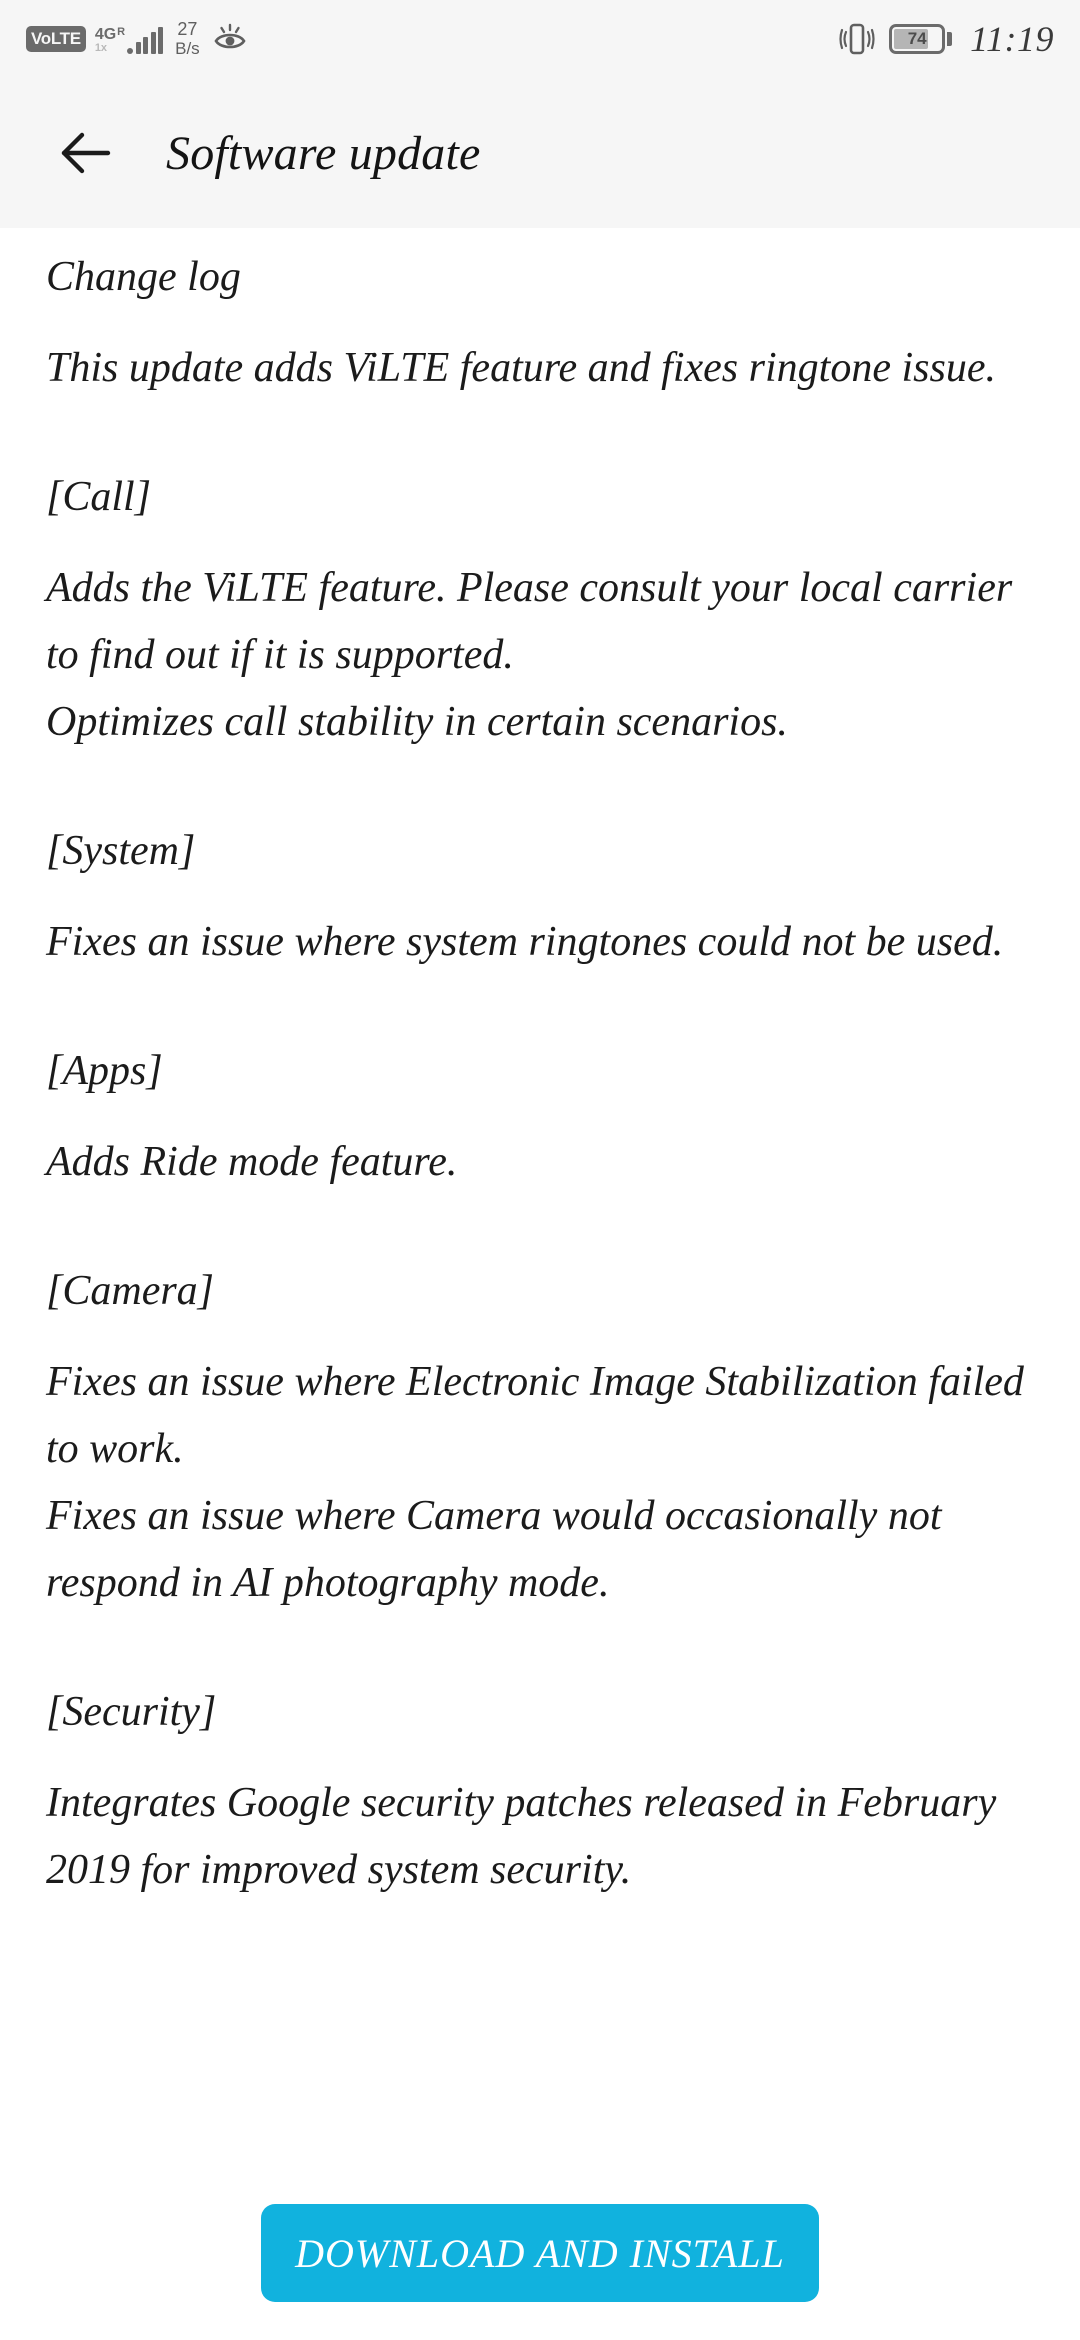  Describe the element at coordinates (130, 1291) in the screenshot. I see `section-tag: [Camera]` at that location.